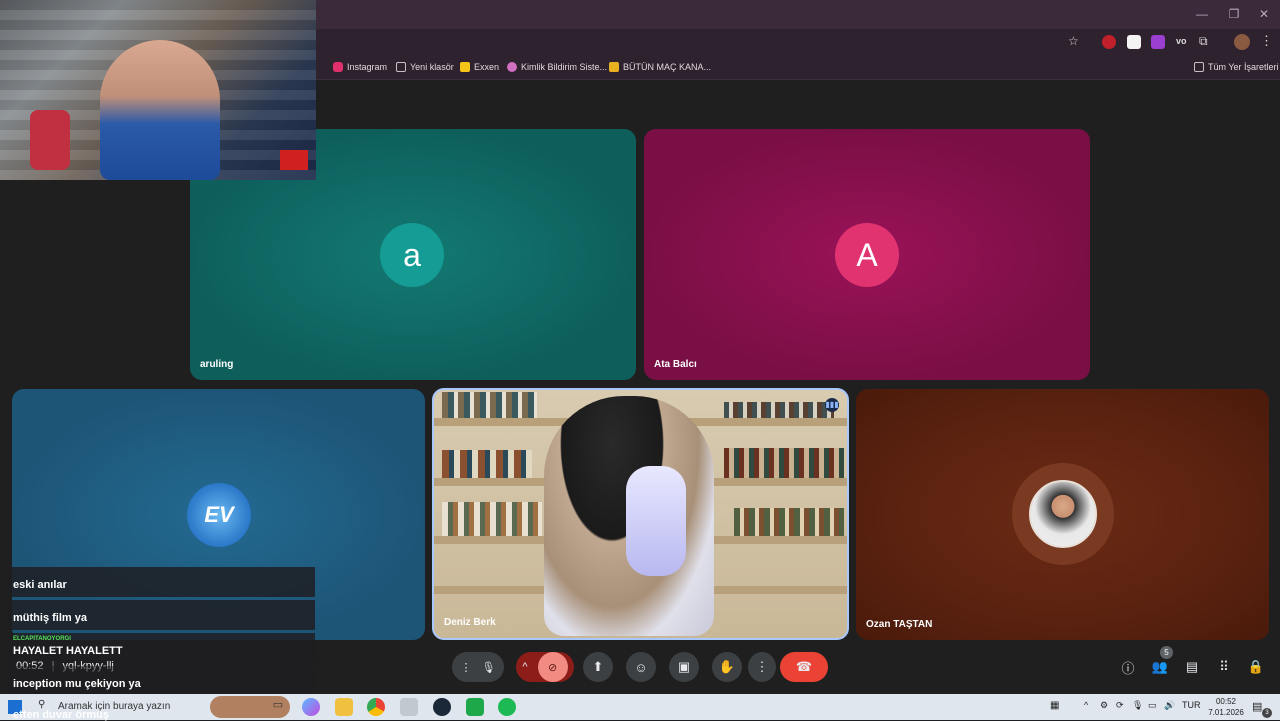 Image resolution: width=1280 pixels, height=721 pixels. I want to click on app-icon, so click(409, 707).